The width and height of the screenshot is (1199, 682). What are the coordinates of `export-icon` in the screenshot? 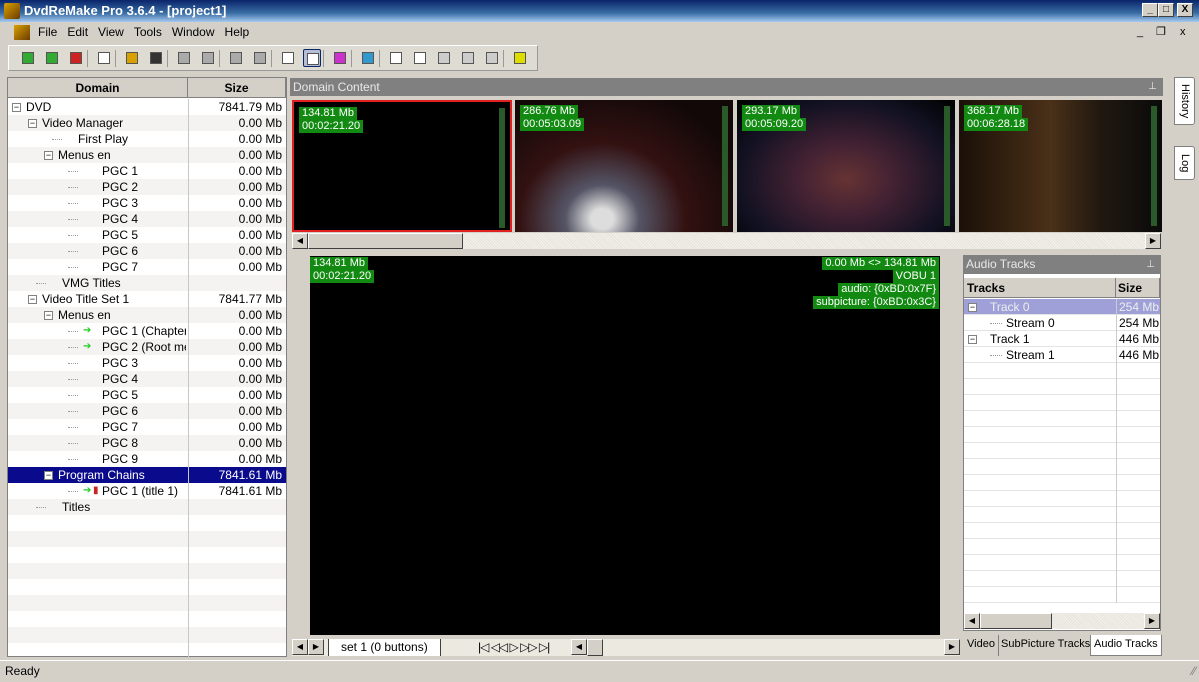 It's located at (444, 58).